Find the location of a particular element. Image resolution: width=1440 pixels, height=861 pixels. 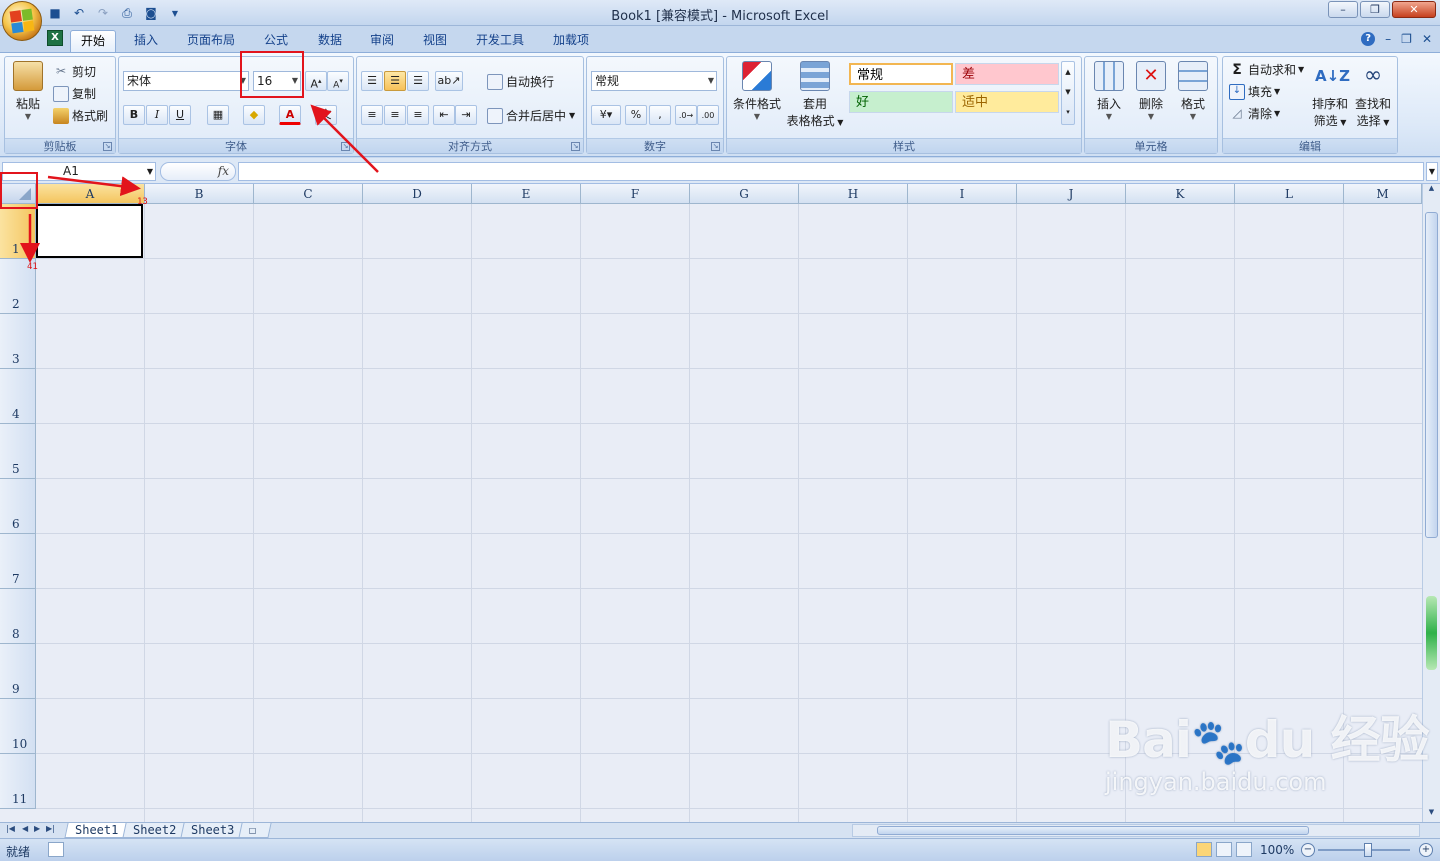

arrow-to-font-size is located at coordinates (344, 138).